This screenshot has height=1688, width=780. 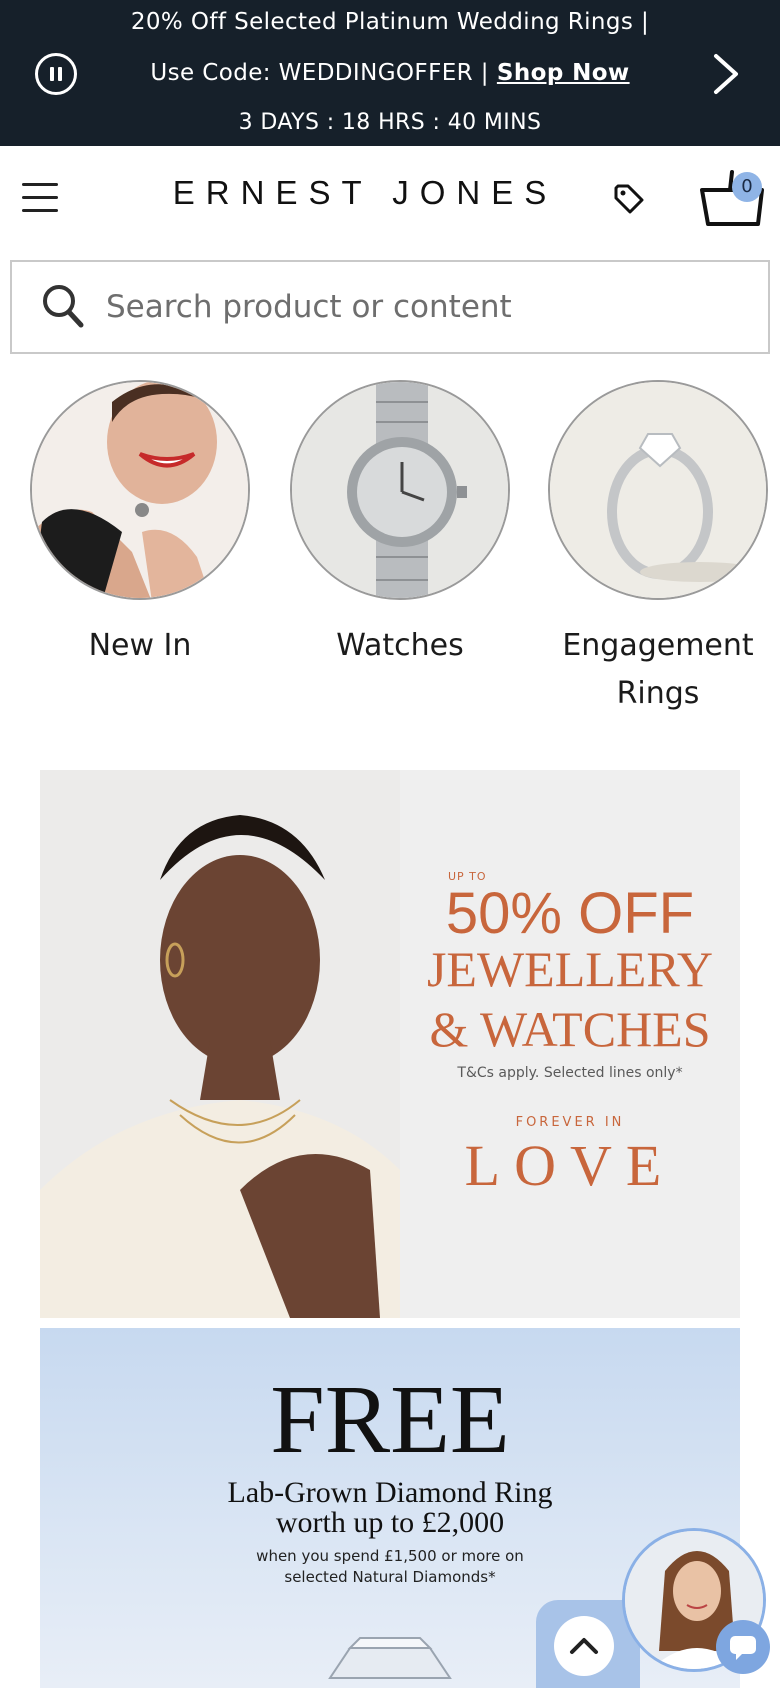 What do you see at coordinates (140, 490) in the screenshot?
I see `new-in-image` at bounding box center [140, 490].